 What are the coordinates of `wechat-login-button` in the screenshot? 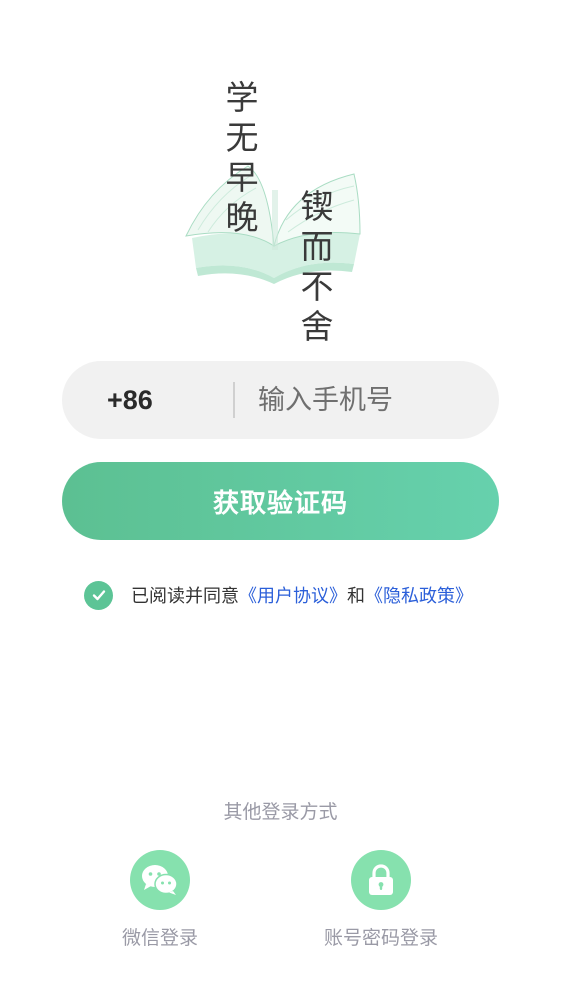 It's located at (160, 880).